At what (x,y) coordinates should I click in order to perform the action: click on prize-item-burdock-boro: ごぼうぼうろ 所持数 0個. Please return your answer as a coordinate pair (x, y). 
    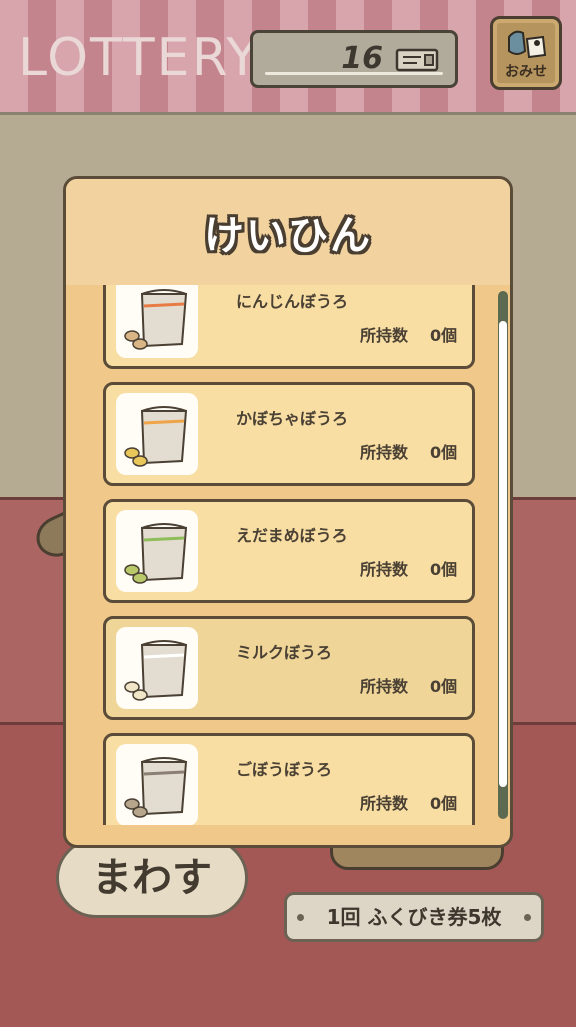
    Looking at the image, I should click on (289, 779).